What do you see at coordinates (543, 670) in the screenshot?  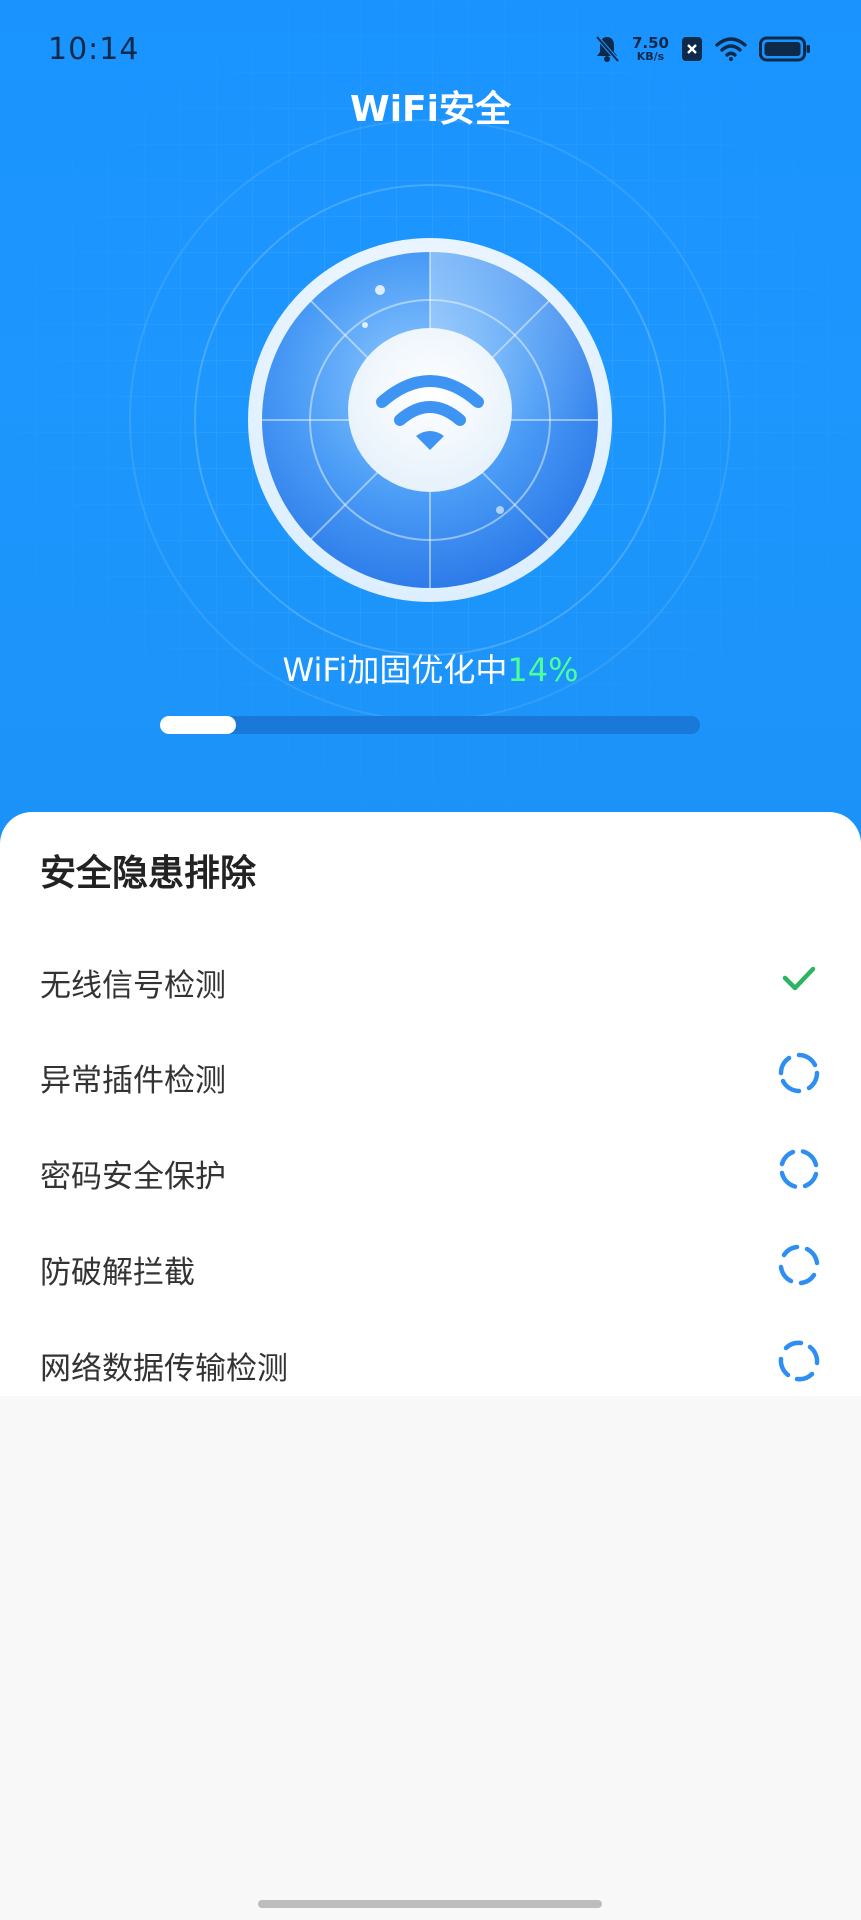 I see `progress-percent: 14%` at bounding box center [543, 670].